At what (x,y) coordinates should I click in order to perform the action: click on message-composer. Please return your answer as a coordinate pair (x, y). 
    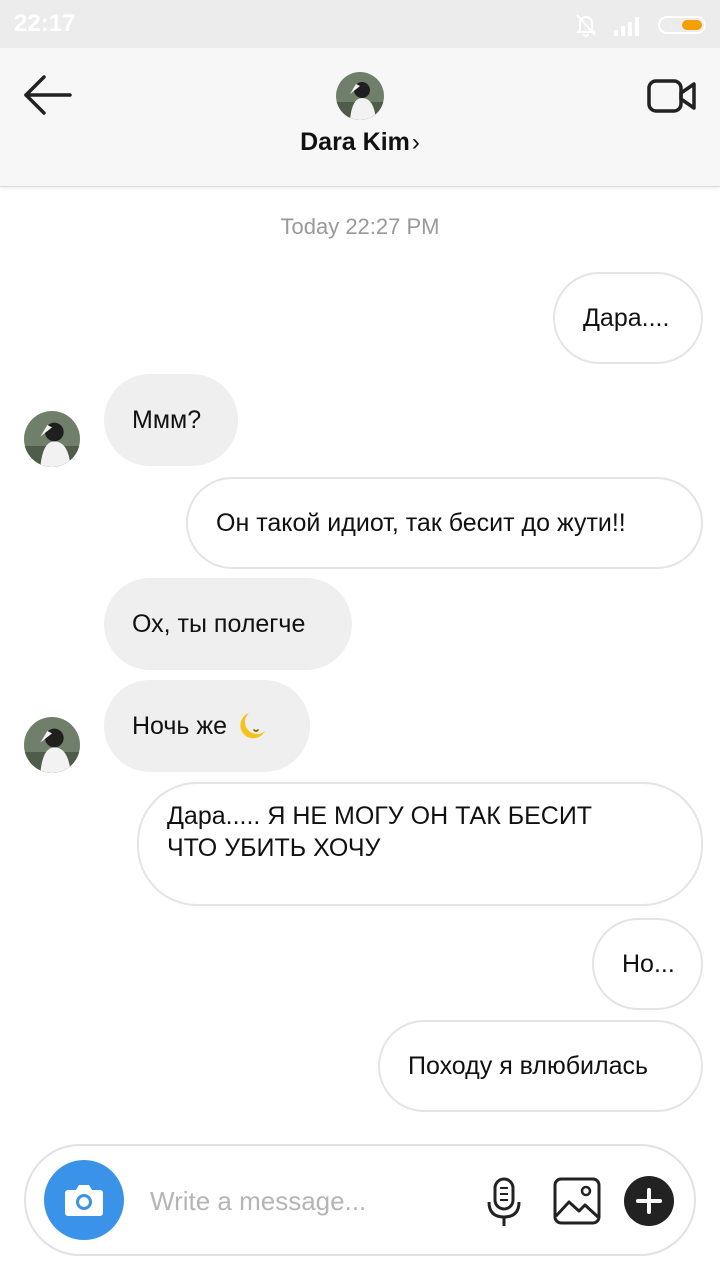
    Looking at the image, I should click on (360, 1200).